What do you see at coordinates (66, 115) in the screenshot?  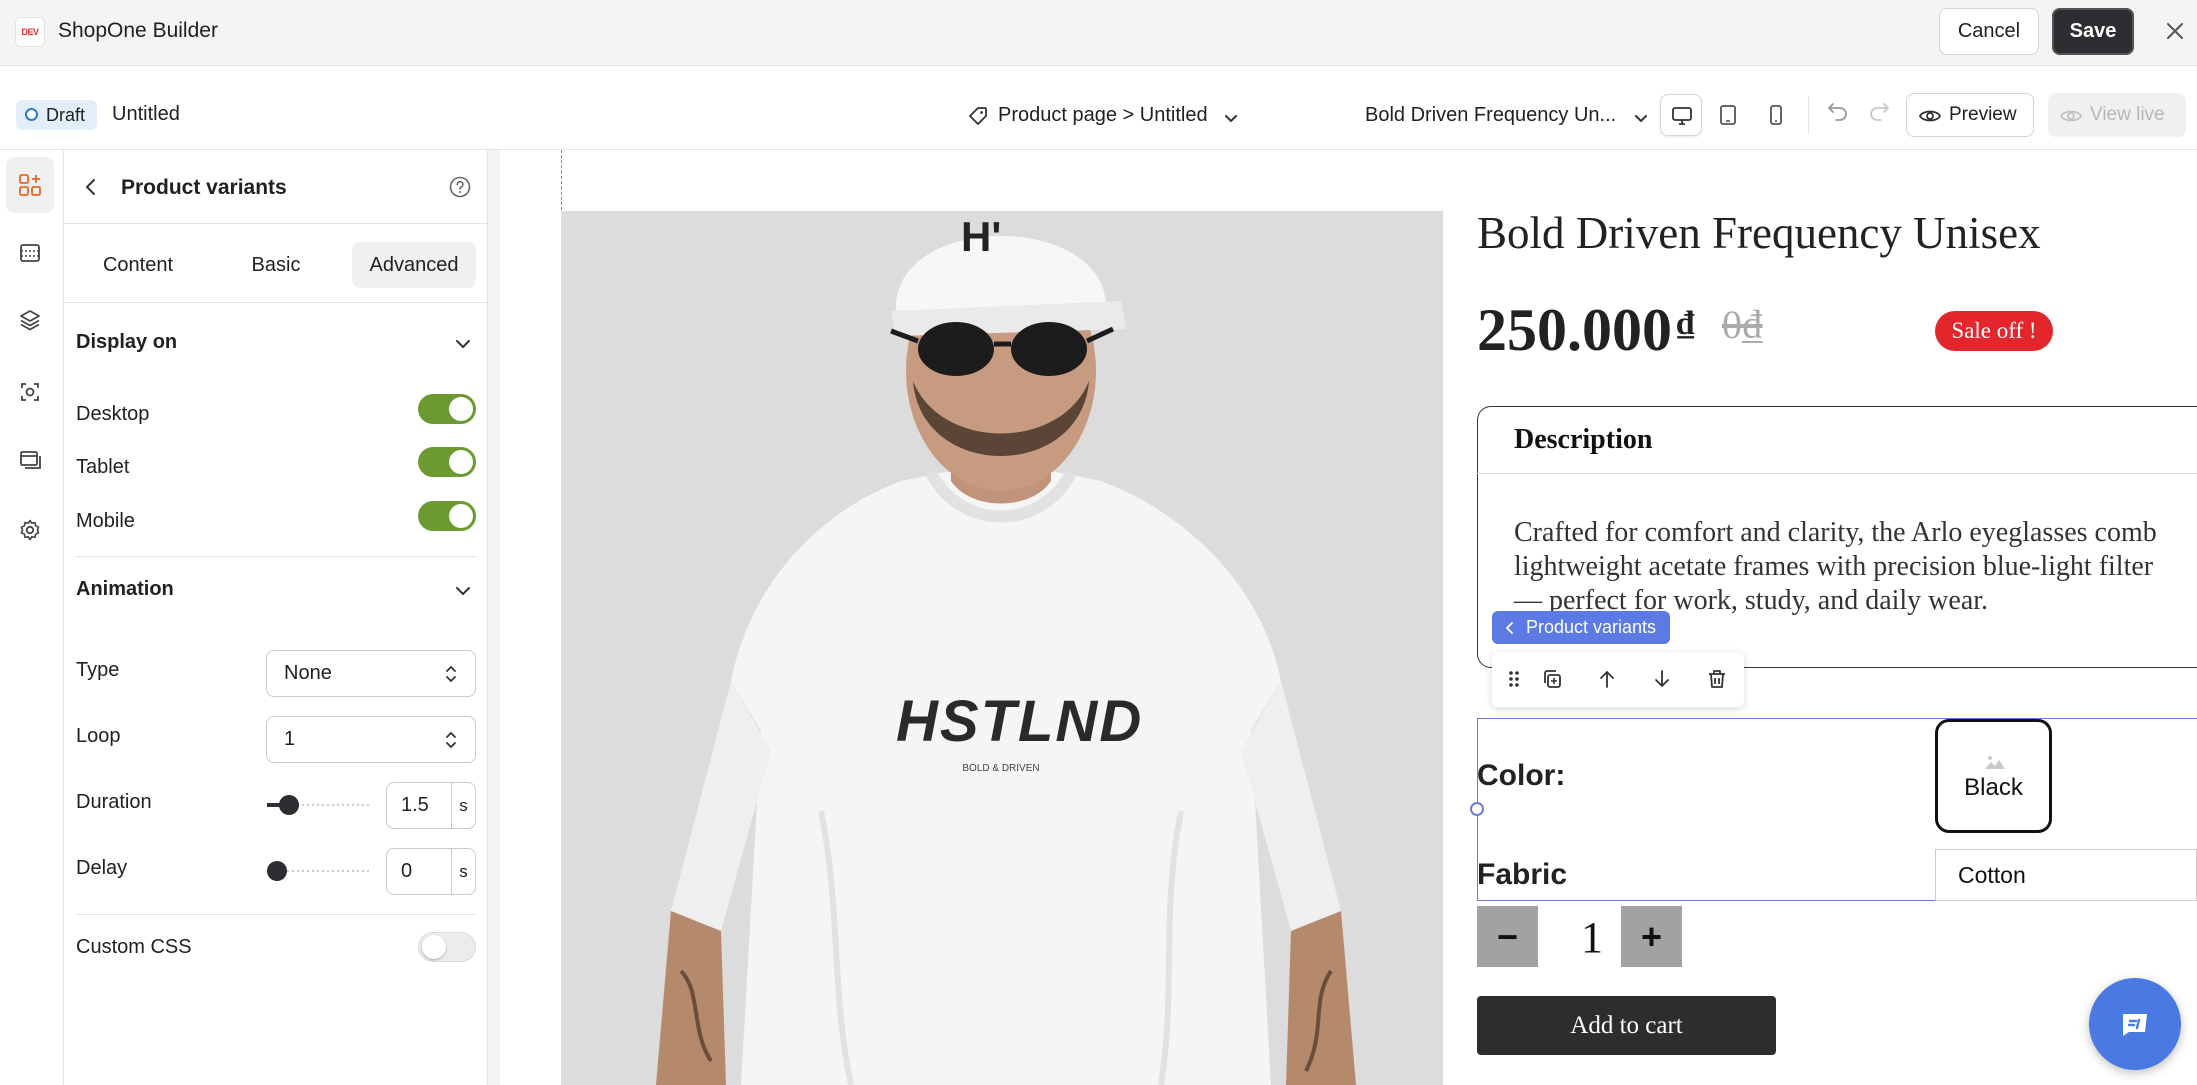 I see `status-badge-label: Draft` at bounding box center [66, 115].